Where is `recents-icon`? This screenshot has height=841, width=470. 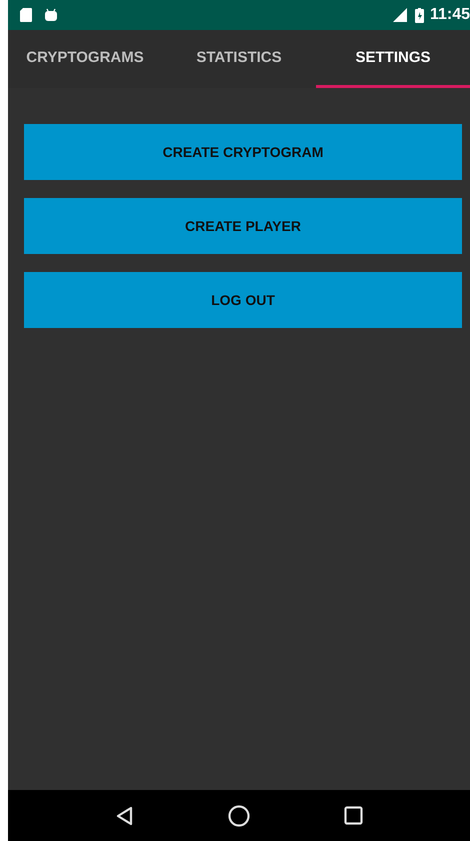
recents-icon is located at coordinates (354, 815).